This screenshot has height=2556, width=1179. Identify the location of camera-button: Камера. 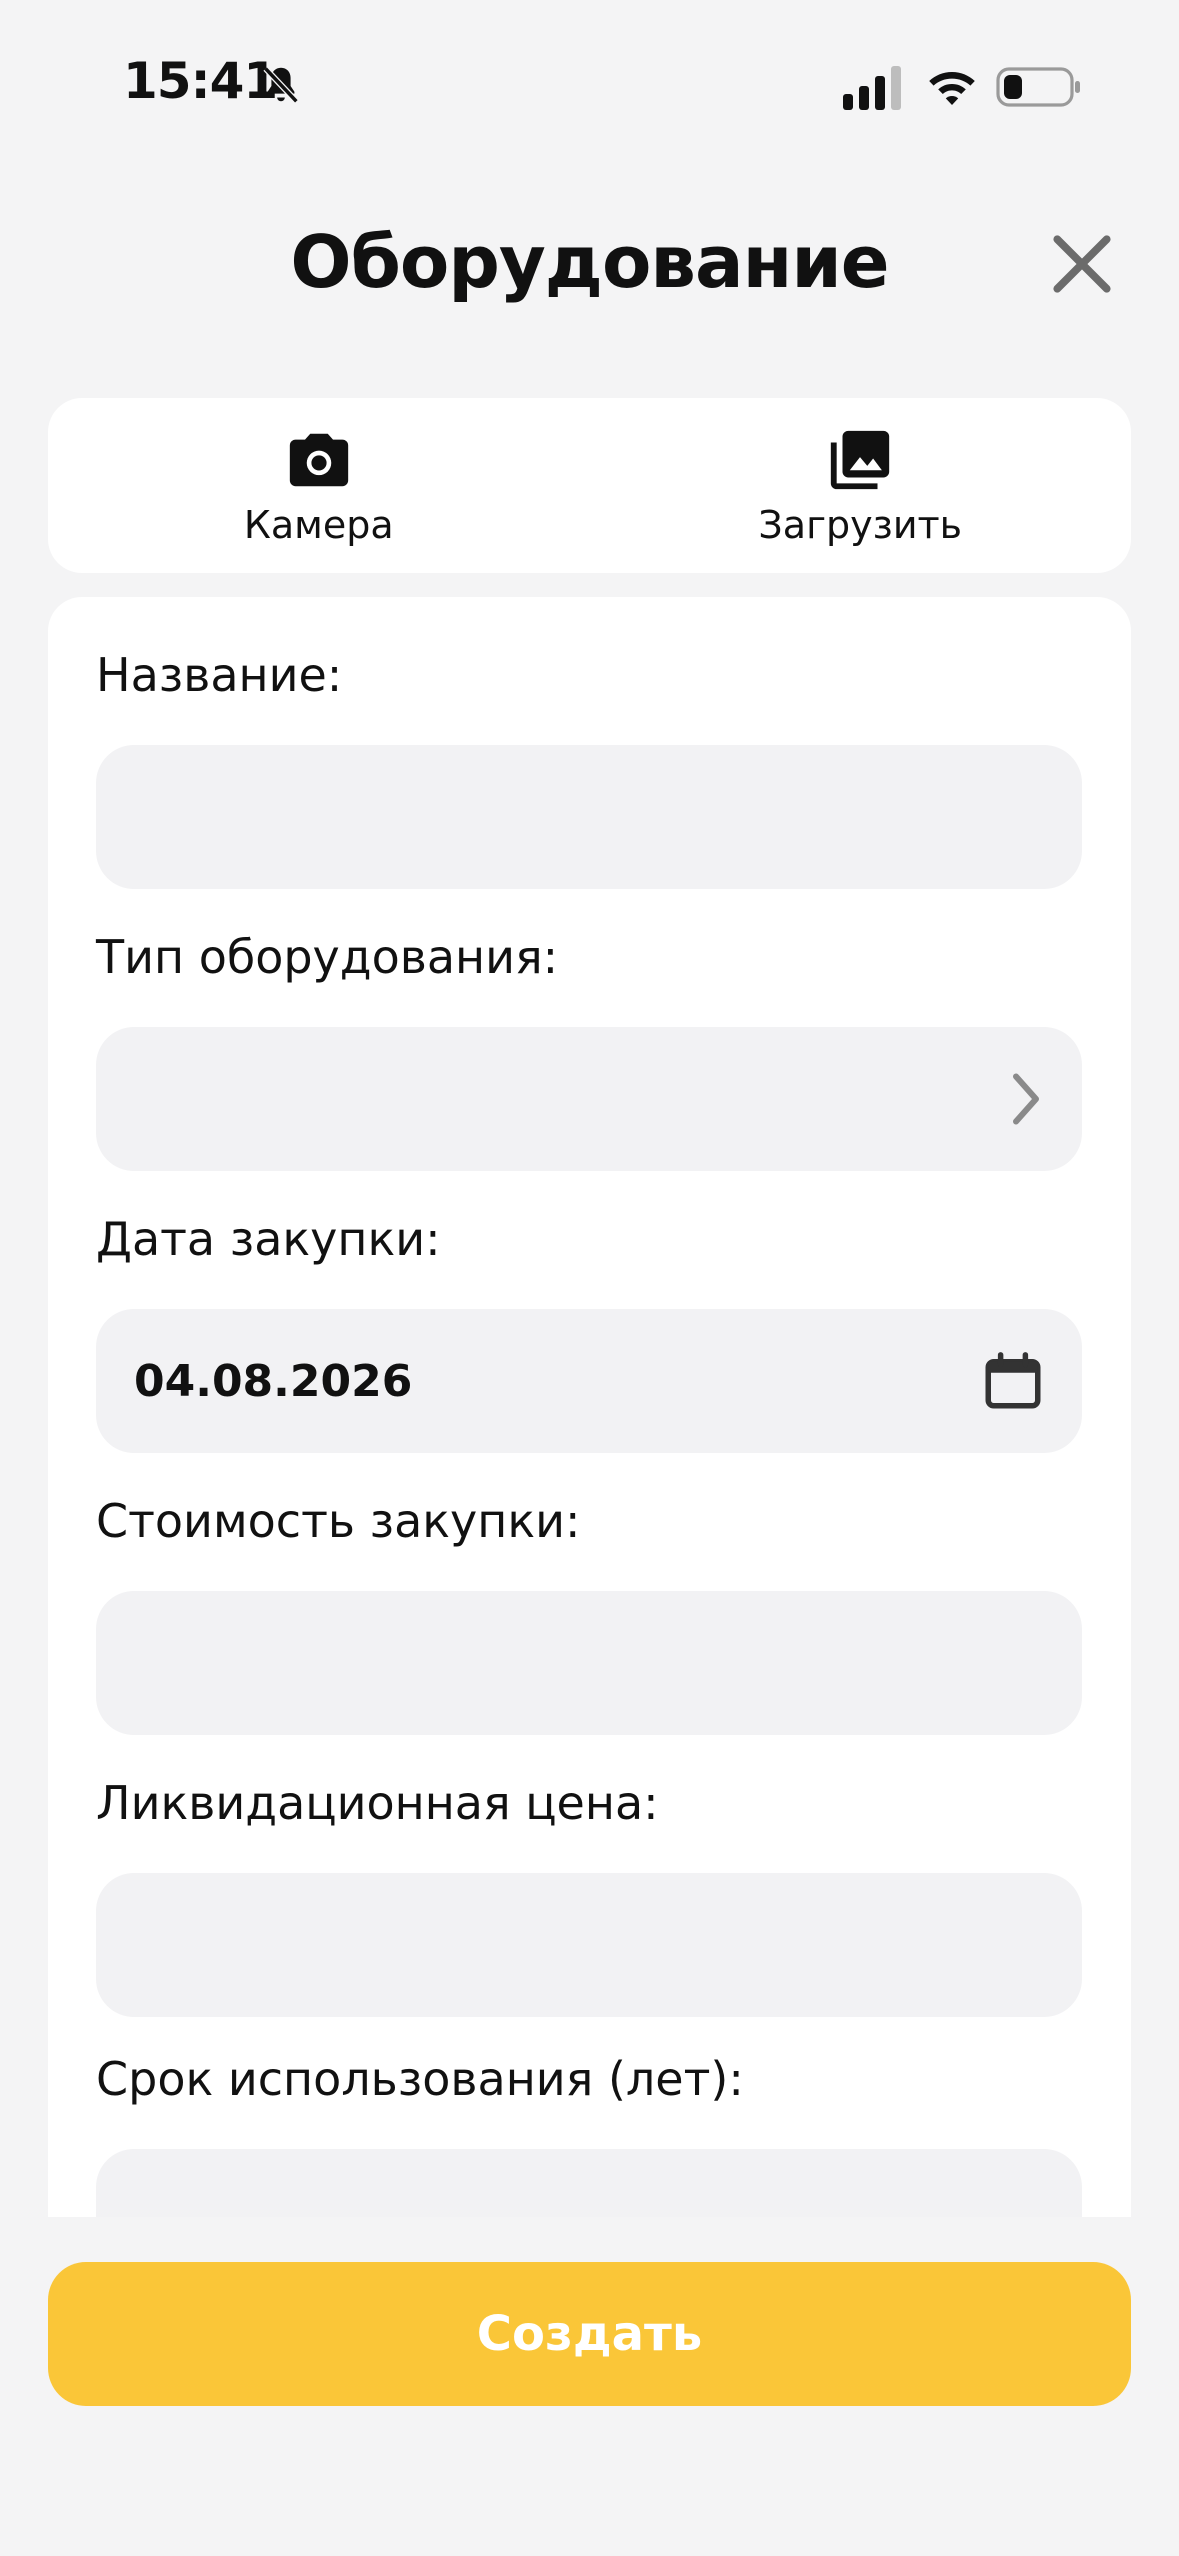
(319, 485).